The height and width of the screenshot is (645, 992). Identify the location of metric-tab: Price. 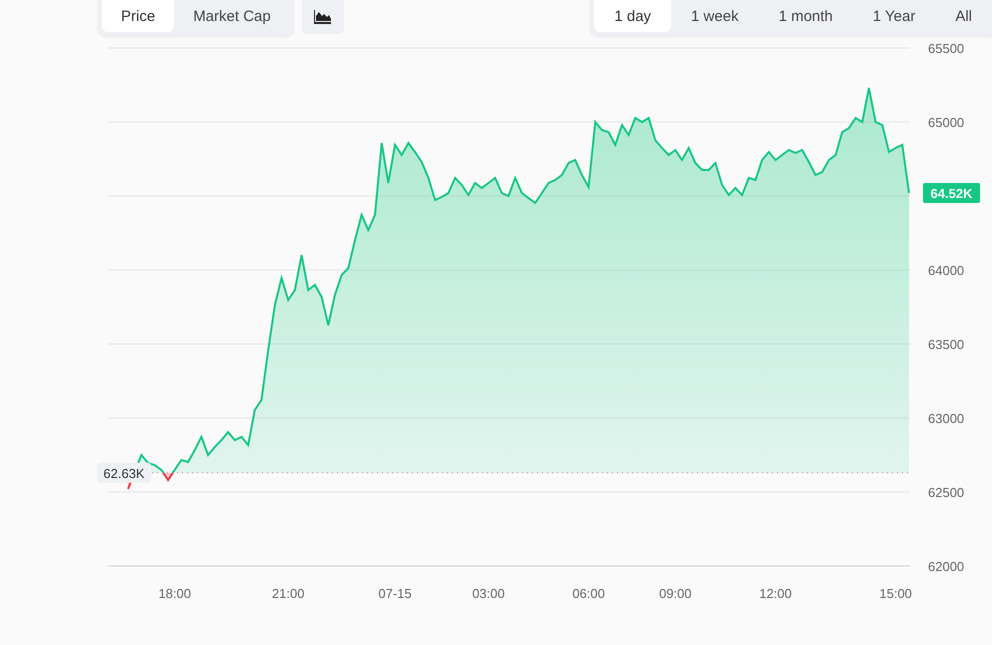
(138, 16).